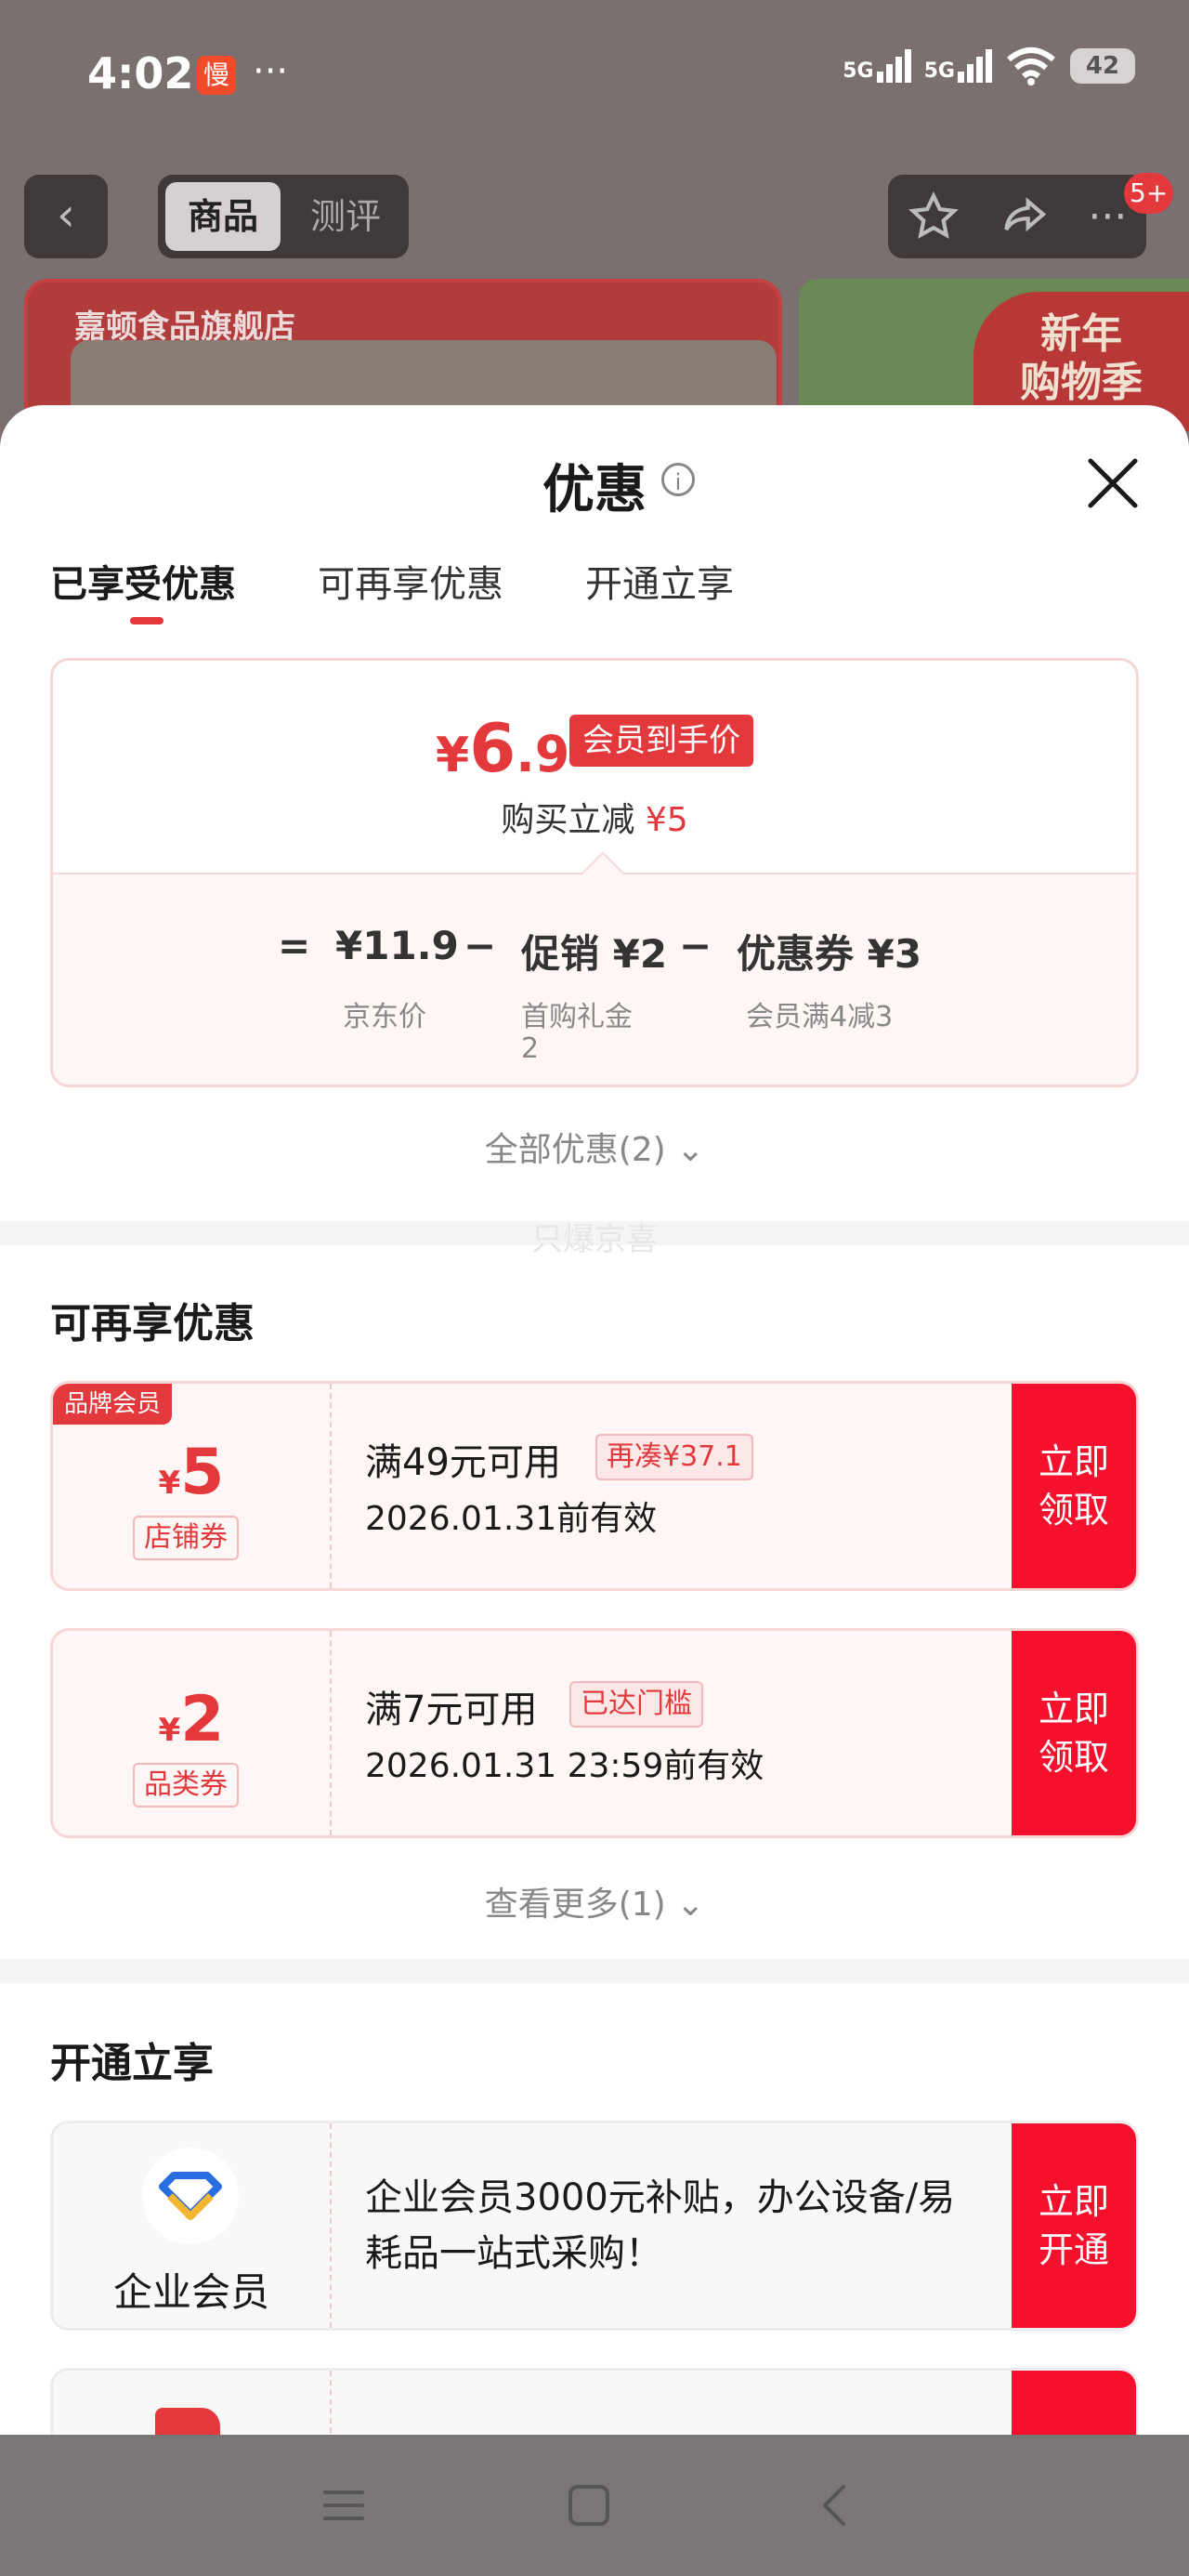 The width and height of the screenshot is (1189, 2576). I want to click on tab-open: 开通立享, so click(660, 581).